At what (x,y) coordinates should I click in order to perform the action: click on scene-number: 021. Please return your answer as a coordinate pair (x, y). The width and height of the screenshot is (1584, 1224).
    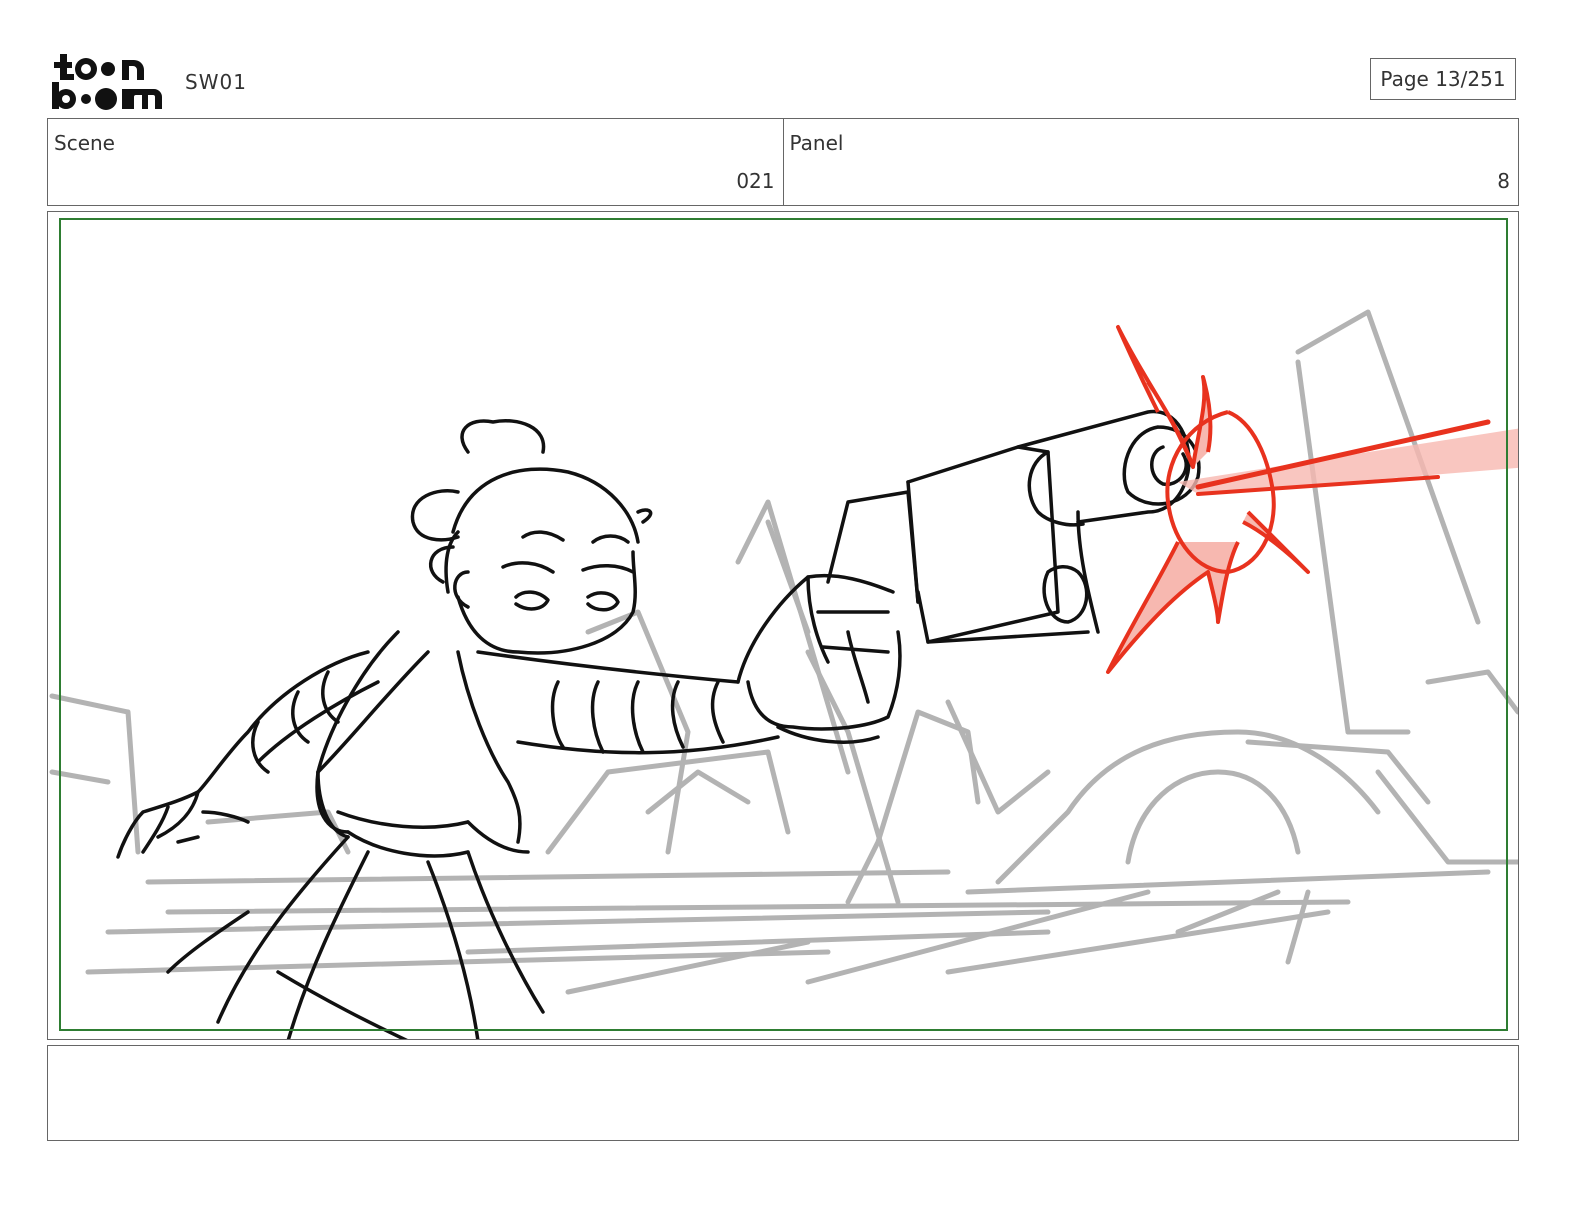
    Looking at the image, I should click on (755, 181).